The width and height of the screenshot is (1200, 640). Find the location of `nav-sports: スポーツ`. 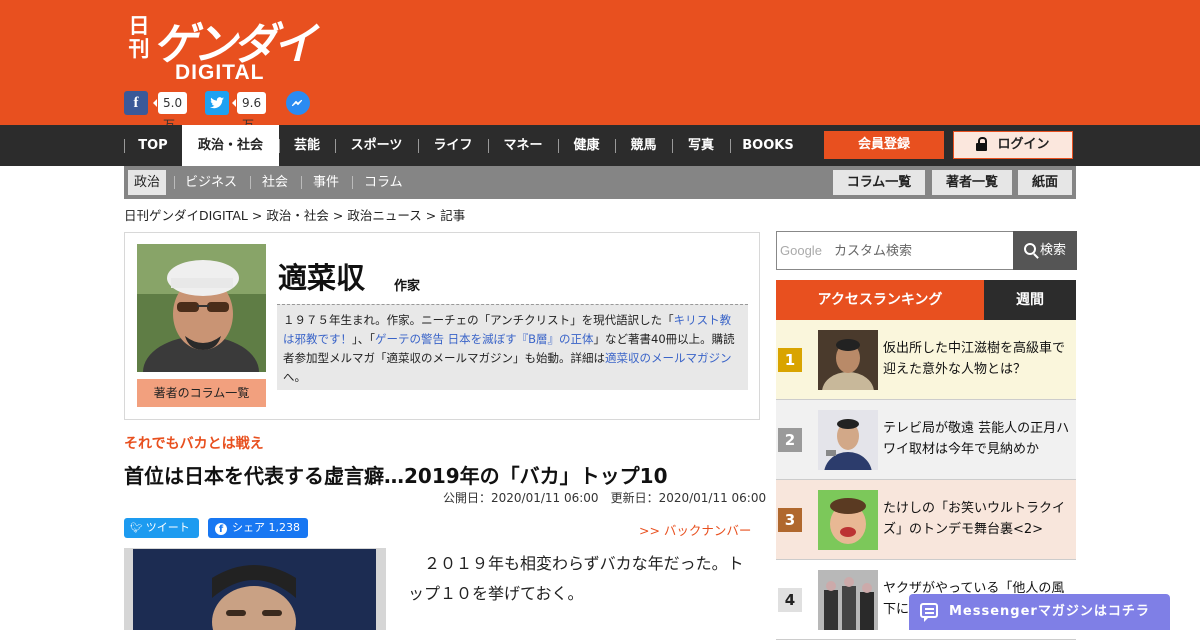

nav-sports: スポーツ is located at coordinates (376, 145).